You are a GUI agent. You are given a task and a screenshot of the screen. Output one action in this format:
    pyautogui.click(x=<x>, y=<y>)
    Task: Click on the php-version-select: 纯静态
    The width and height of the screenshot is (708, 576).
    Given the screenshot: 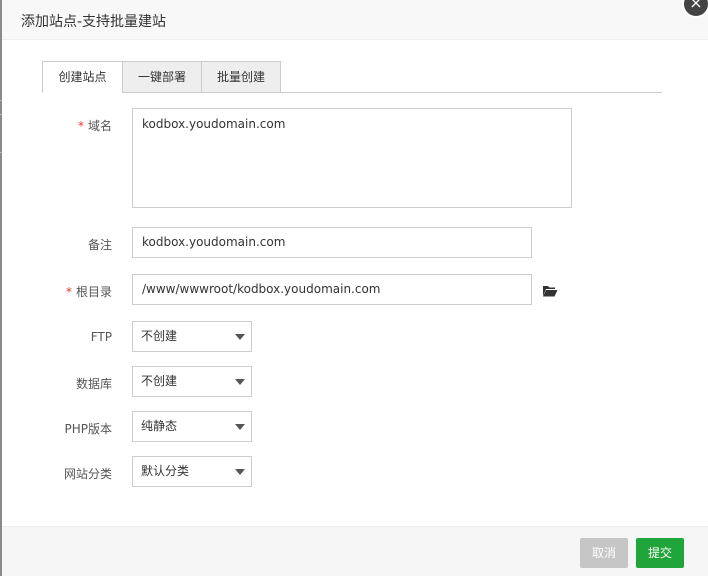 What is the action you would take?
    pyautogui.click(x=192, y=426)
    